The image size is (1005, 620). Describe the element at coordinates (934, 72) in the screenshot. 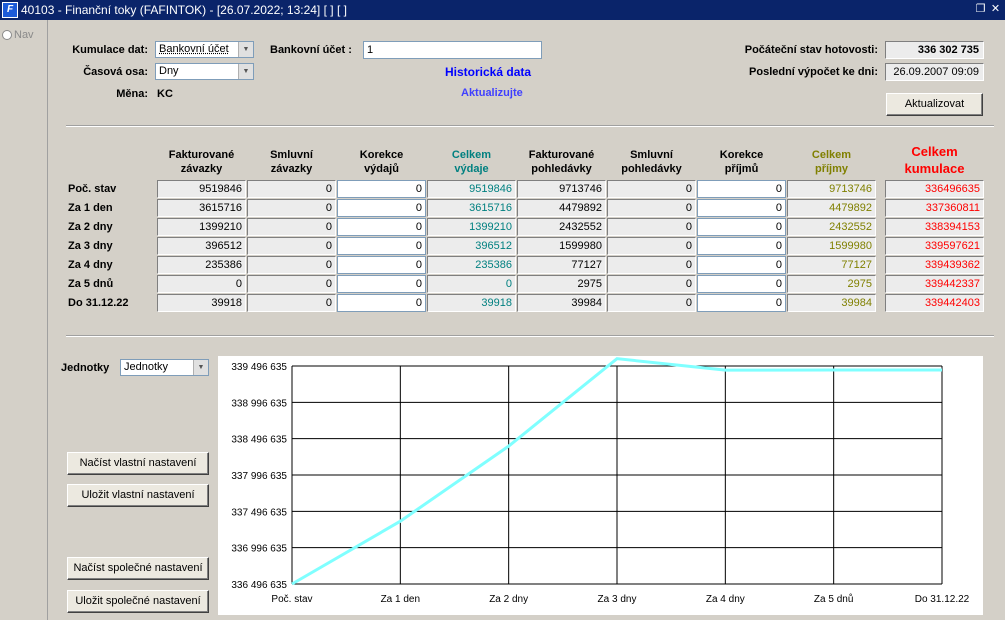

I see `vypocet-value: 26.09.2007 09:09` at that location.